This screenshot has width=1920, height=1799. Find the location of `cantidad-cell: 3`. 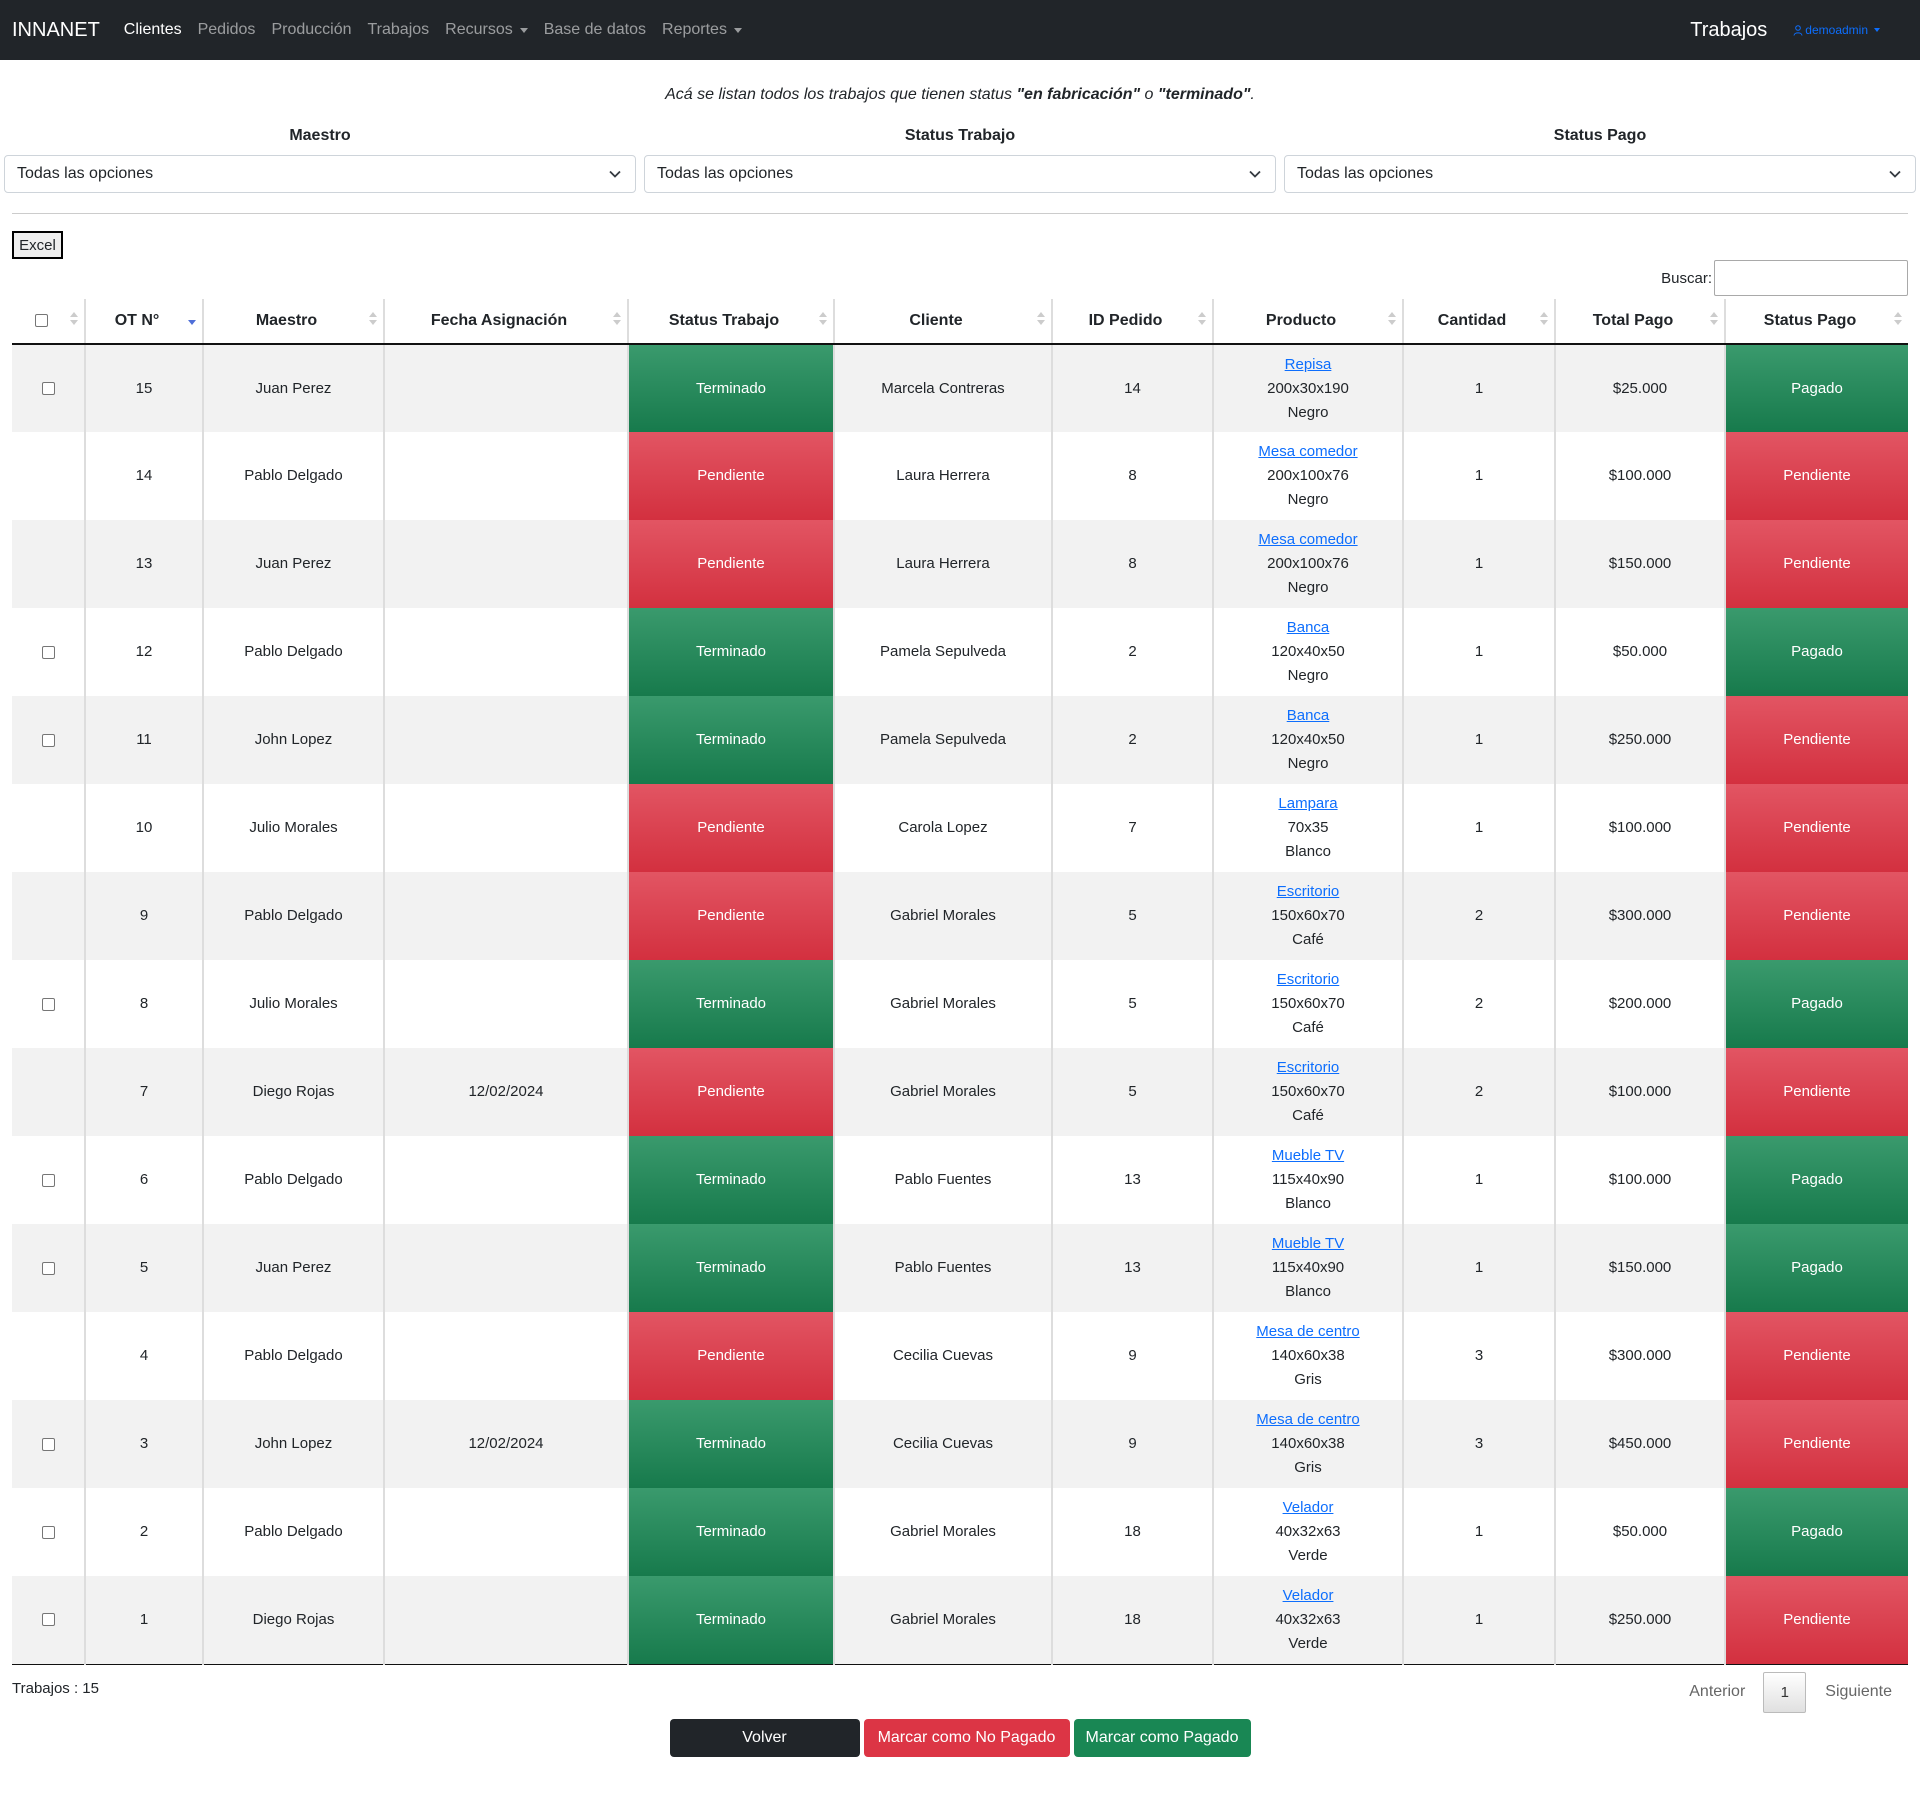

cantidad-cell: 3 is located at coordinates (1479, 1356).